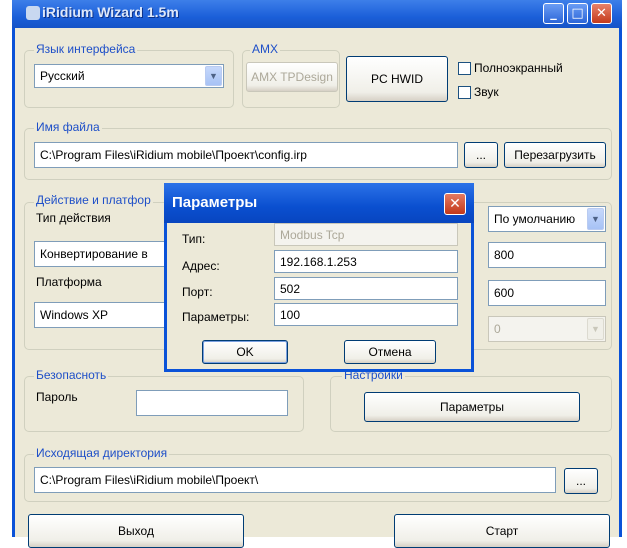 The width and height of the screenshot is (627, 548). Describe the element at coordinates (69, 282) in the screenshot. I see `platform-label: Платформа` at that location.